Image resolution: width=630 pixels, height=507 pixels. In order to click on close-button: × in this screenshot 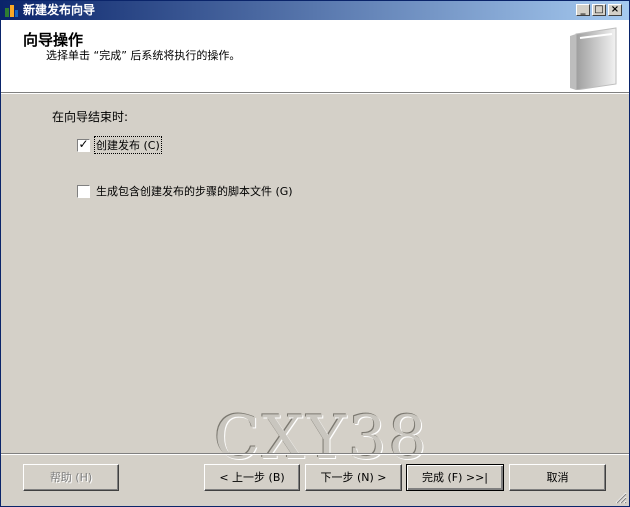, I will do `click(615, 10)`.